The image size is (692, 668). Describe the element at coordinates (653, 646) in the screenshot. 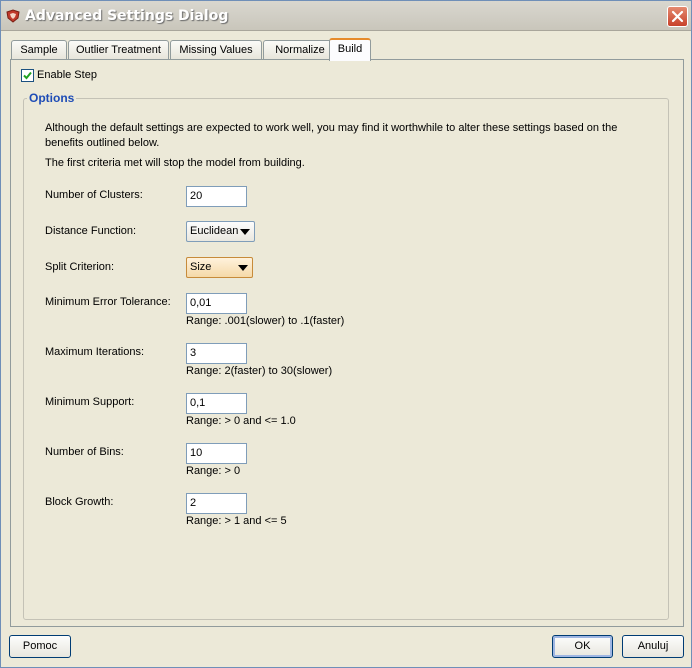

I see `cancel-button: Anuluj` at that location.